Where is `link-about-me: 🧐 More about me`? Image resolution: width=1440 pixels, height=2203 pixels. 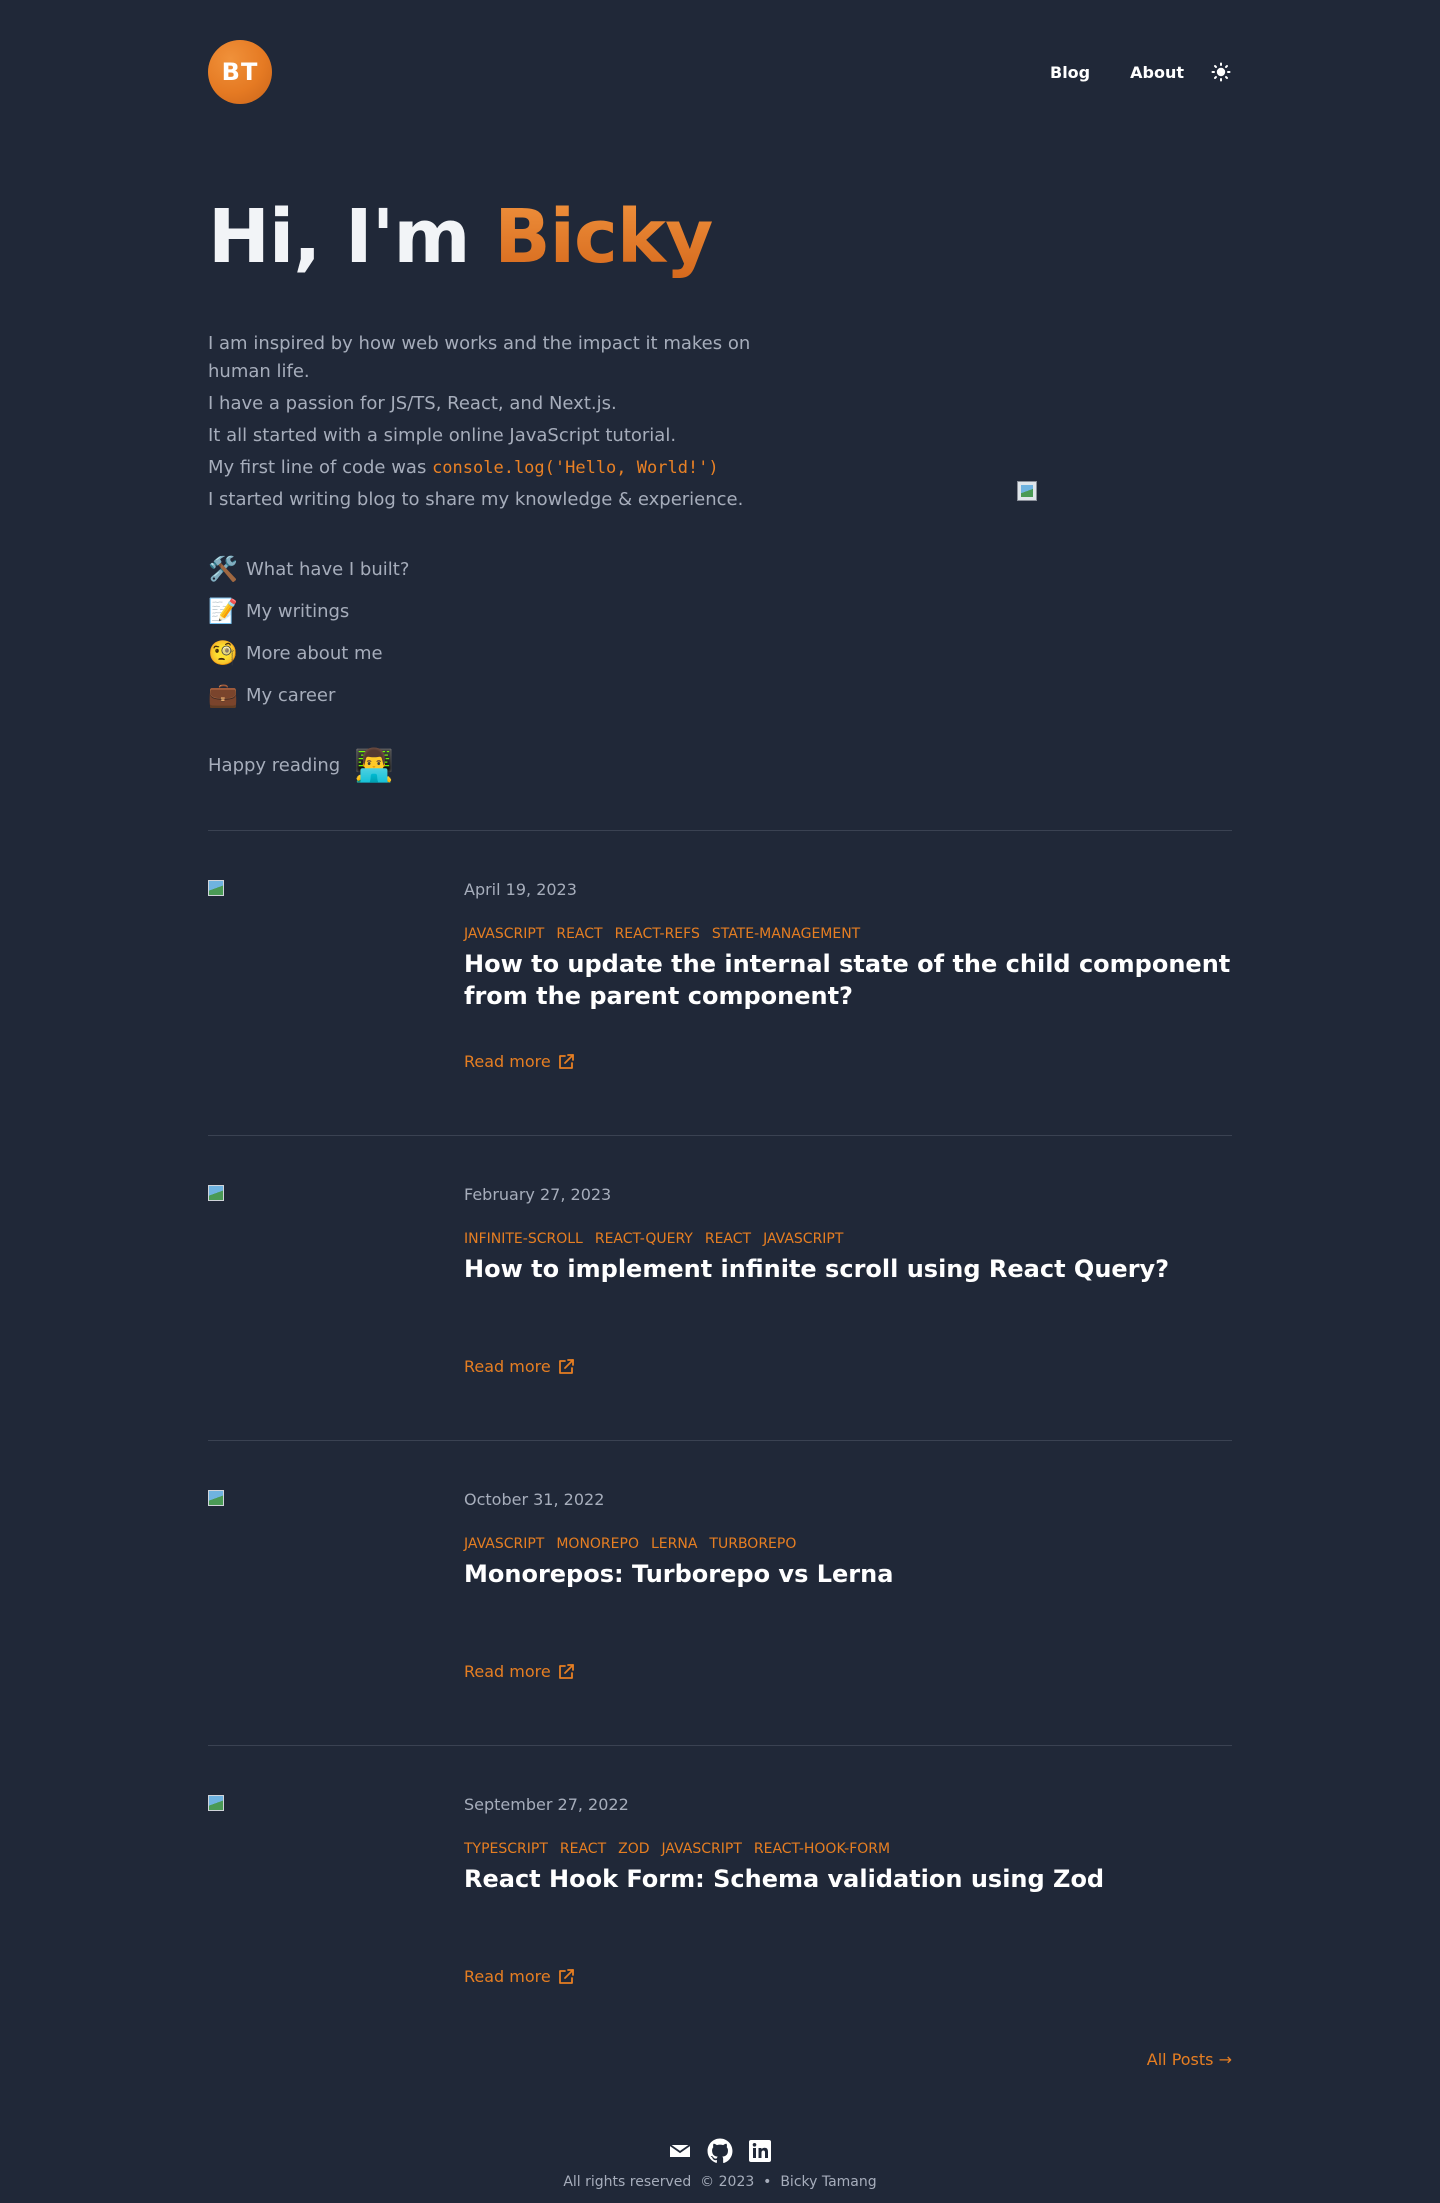 link-about-me: 🧐 More about me is located at coordinates (308, 653).